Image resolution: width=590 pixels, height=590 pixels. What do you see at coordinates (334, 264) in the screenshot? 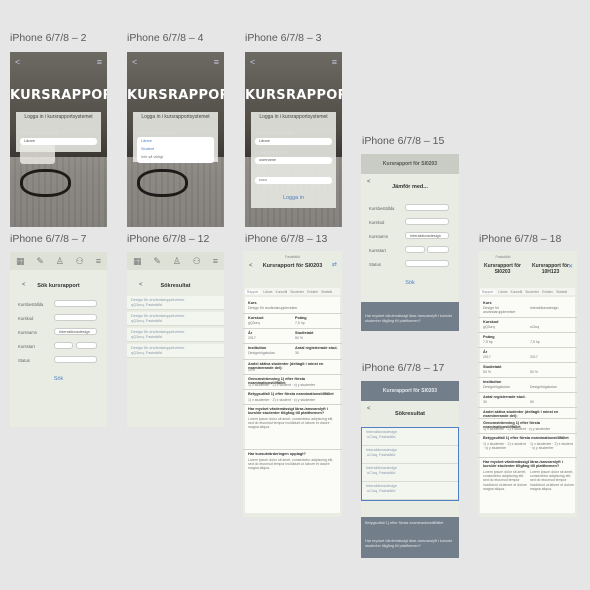
I see `compare-icon: ⇄` at bounding box center [334, 264].